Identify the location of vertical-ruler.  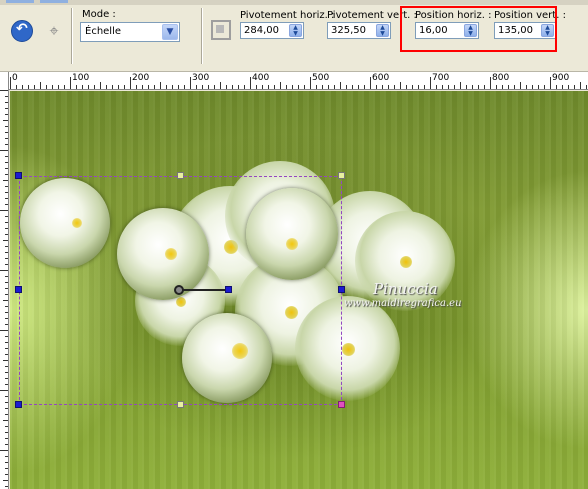
(4, 289).